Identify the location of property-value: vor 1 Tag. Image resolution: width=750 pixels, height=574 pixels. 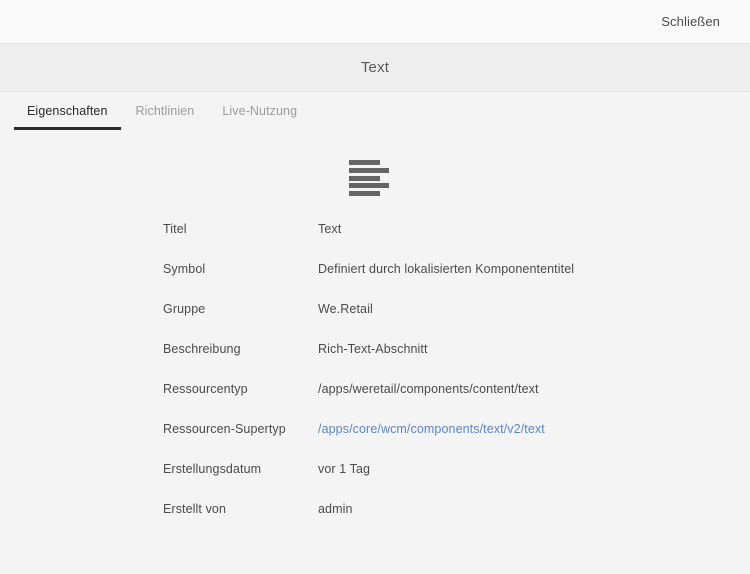
(344, 469).